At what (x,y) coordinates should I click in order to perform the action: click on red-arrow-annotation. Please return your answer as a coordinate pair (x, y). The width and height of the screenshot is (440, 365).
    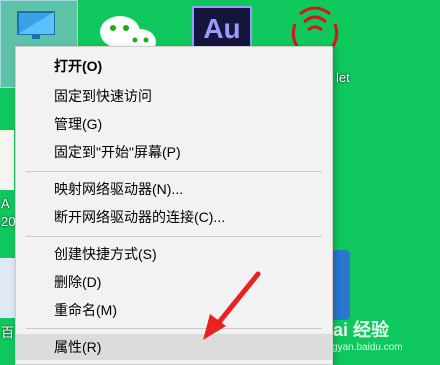
    Looking at the image, I should click on (232, 305).